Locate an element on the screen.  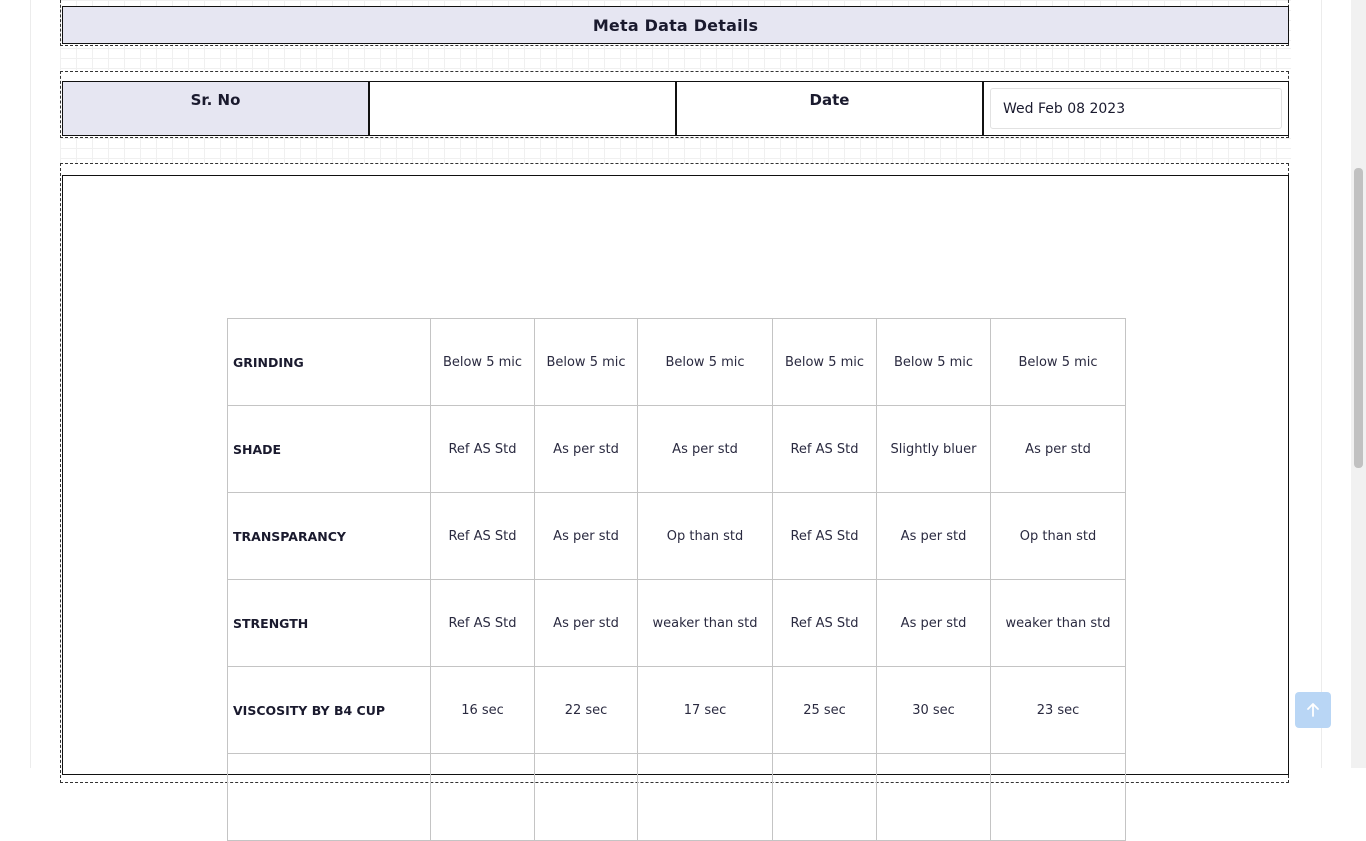
value-cell: 16 sec is located at coordinates (482, 710).